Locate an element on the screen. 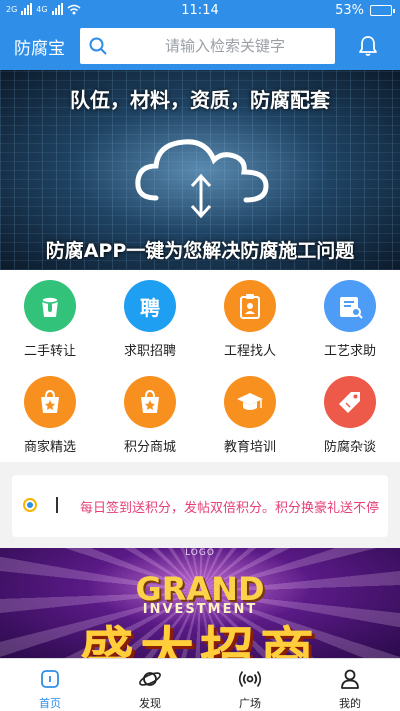 This screenshot has width=400, height=711. banner-headline: 队伍，材料，资质，防腐配套 is located at coordinates (200, 100).